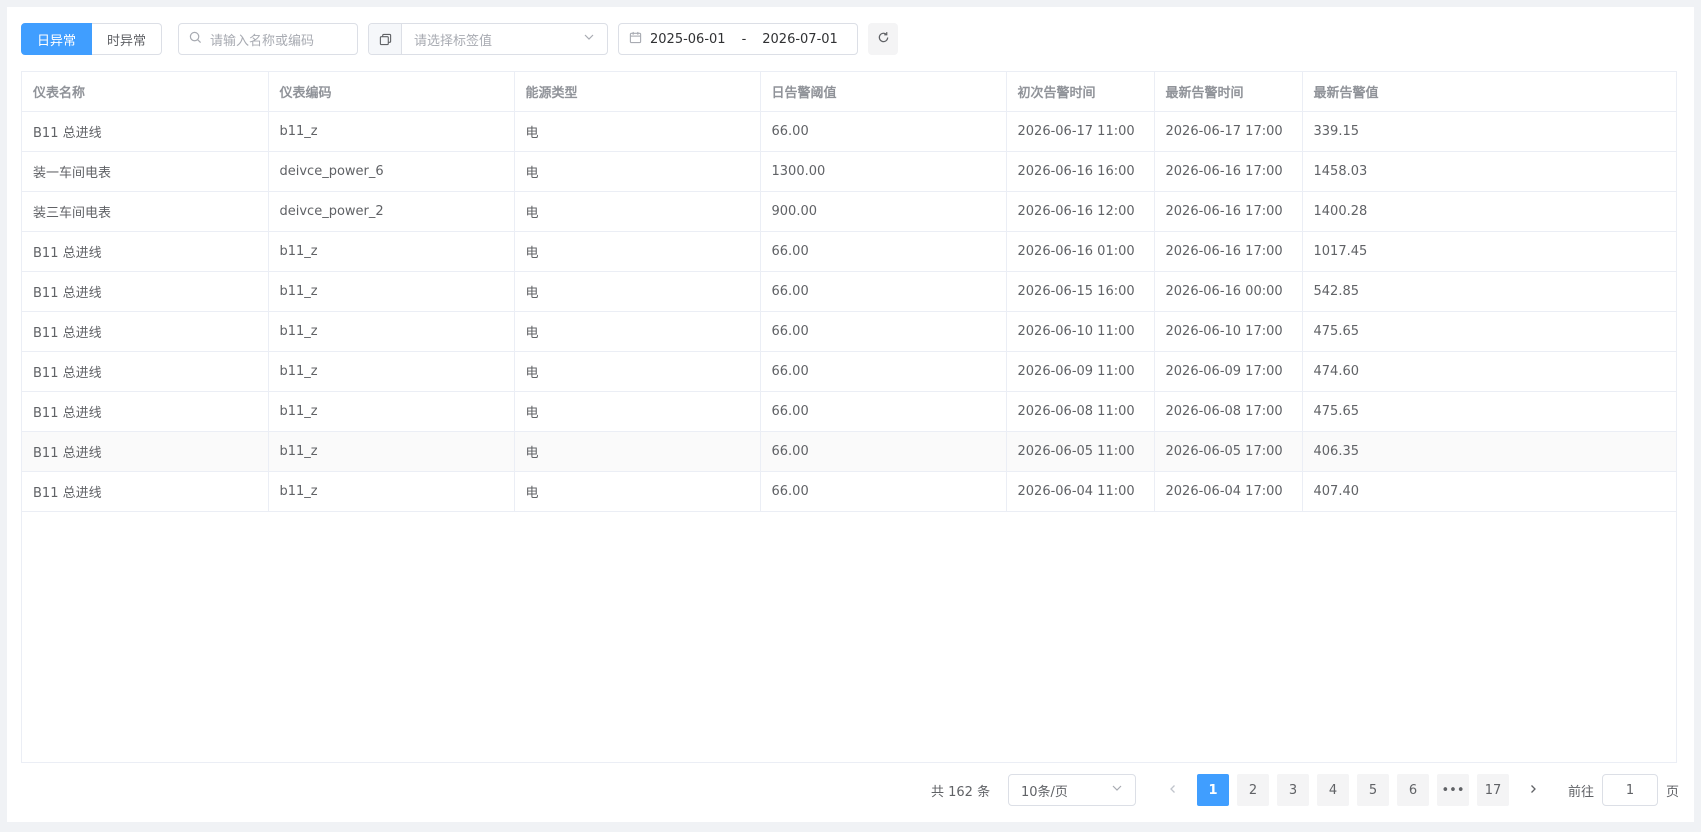 This screenshot has height=832, width=1701. Describe the element at coordinates (1080, 171) in the screenshot. I see `cell-first-alarm-time: 2026-06-16 16:00` at that location.